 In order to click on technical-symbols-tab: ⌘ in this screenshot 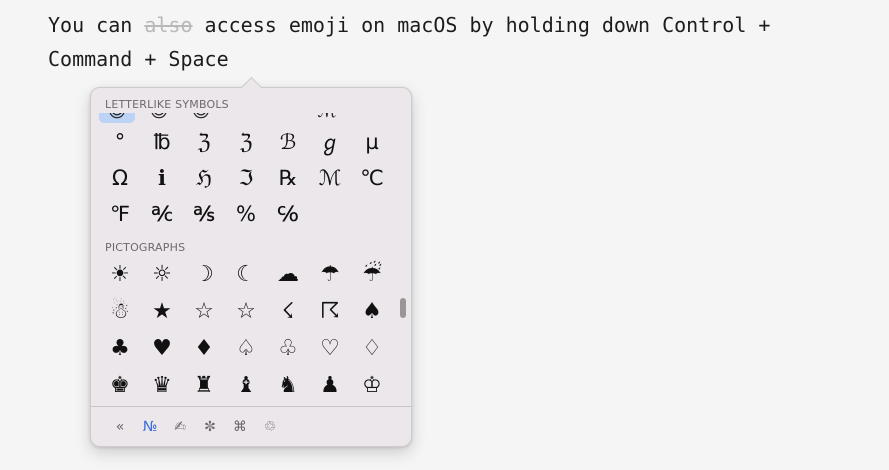, I will do `click(240, 427)`.